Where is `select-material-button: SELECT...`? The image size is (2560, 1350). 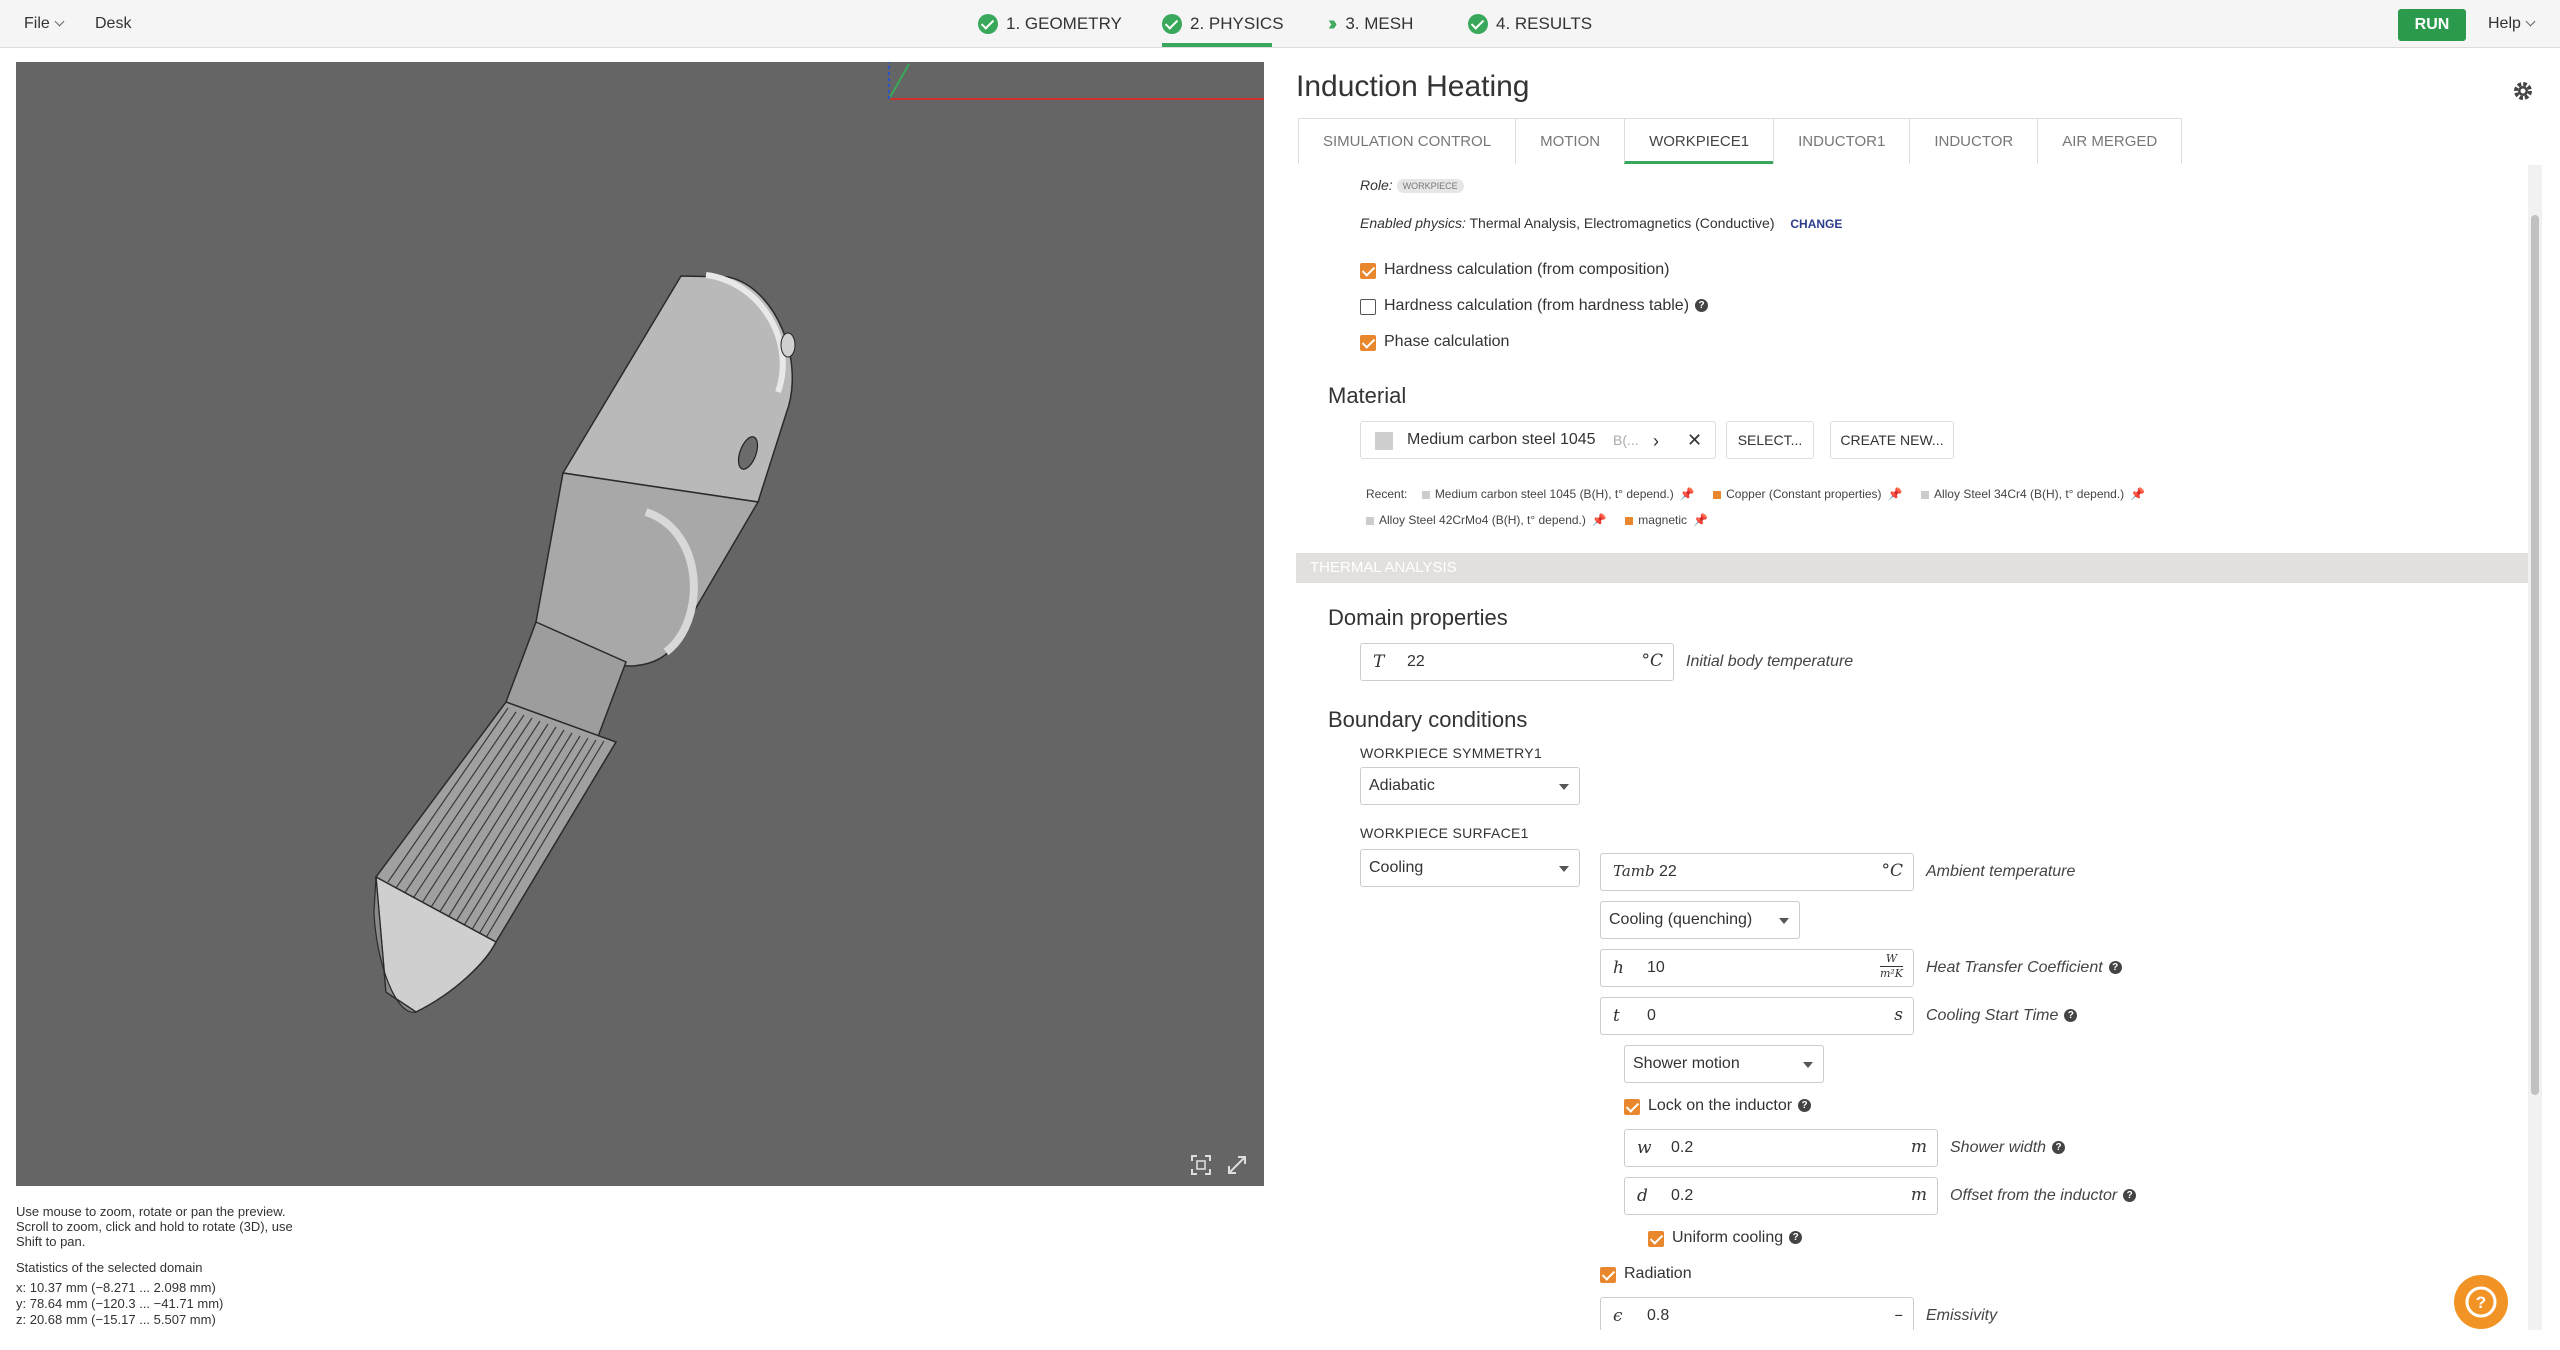 select-material-button: SELECT... is located at coordinates (1770, 440).